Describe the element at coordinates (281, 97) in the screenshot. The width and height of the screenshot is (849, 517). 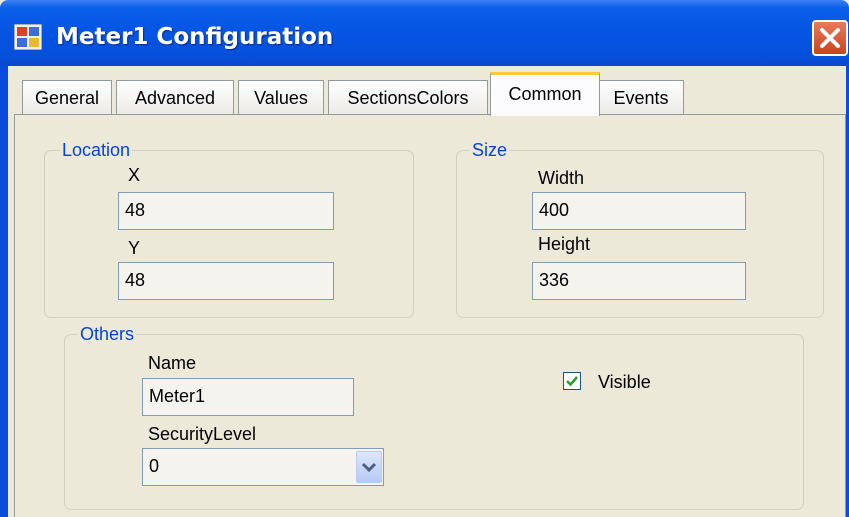
I see `tab-values: Values` at that location.